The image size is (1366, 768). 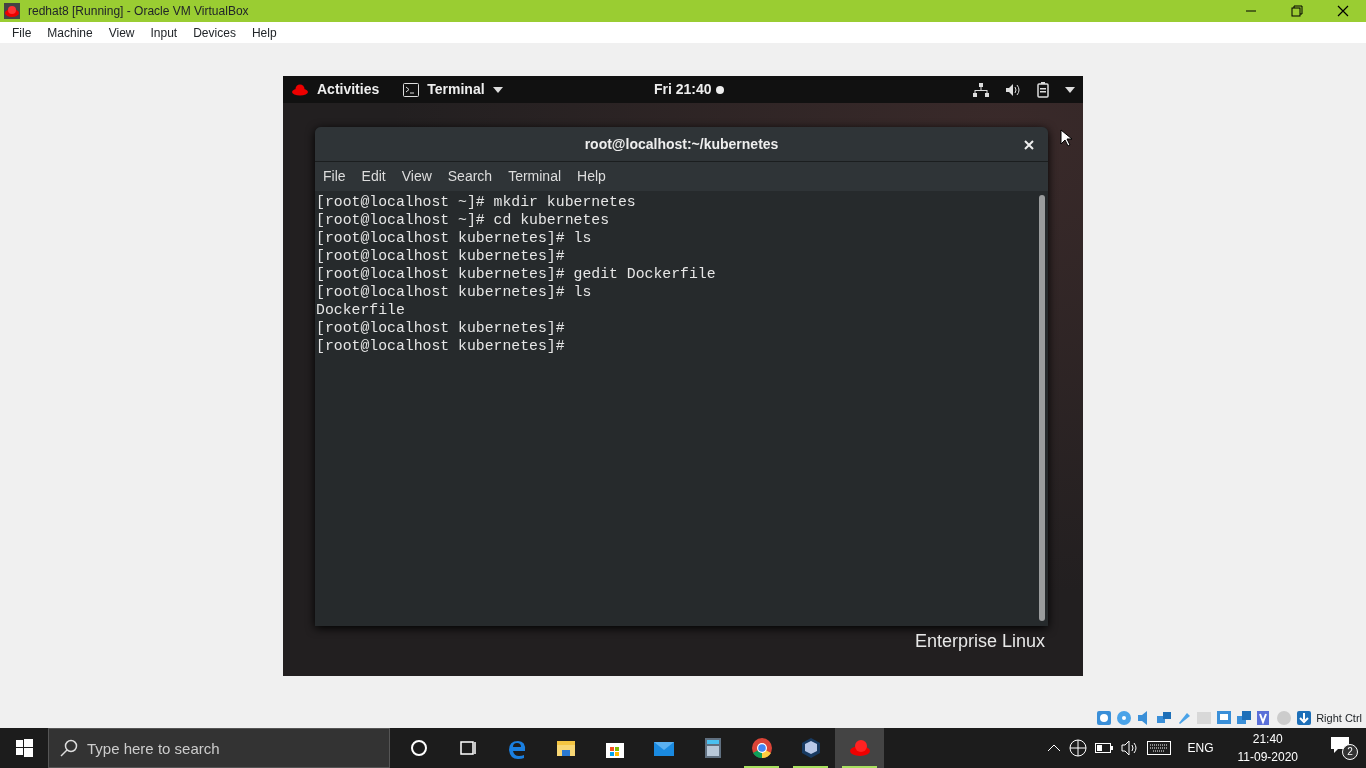 I want to click on notification-button: 2, so click(x=1344, y=748).